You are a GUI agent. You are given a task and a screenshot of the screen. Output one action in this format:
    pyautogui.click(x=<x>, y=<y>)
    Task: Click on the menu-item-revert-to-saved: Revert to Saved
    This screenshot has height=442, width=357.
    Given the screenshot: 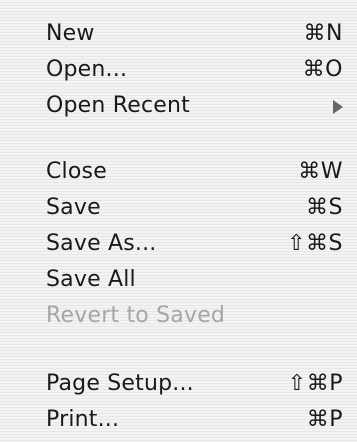 What is the action you would take?
    pyautogui.click(x=178, y=316)
    